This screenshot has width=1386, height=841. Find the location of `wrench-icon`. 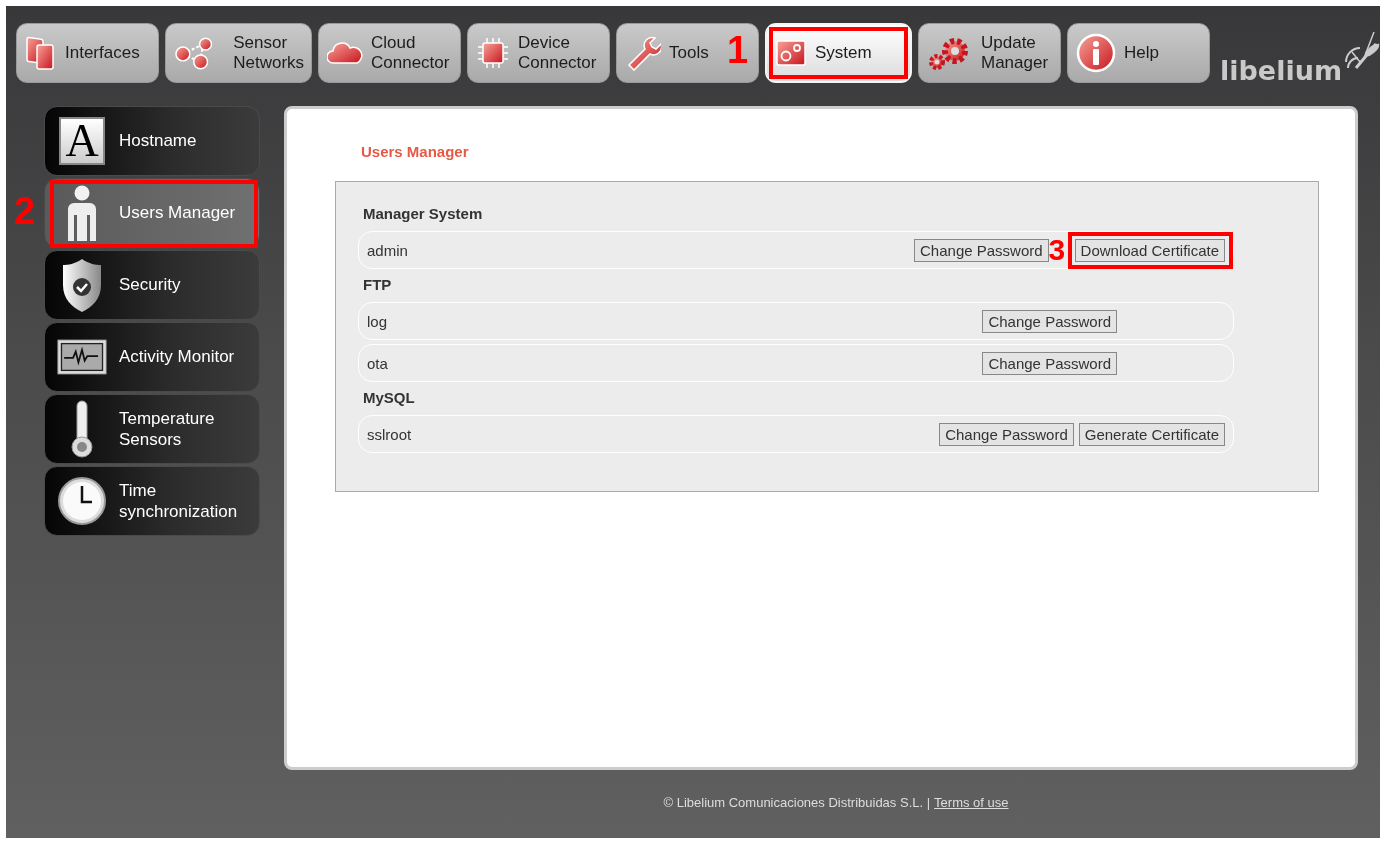

wrench-icon is located at coordinates (643, 53).